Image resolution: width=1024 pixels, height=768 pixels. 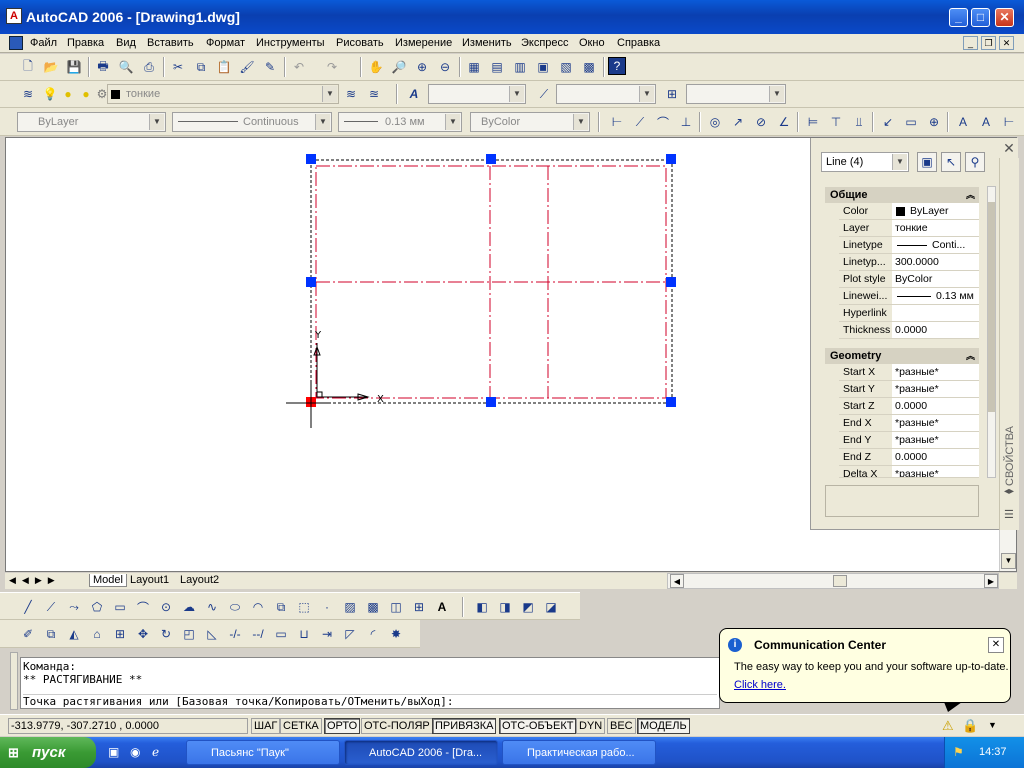 What do you see at coordinates (551, 607) in the screenshot?
I see `draw-order-under-icon: ◪` at bounding box center [551, 607].